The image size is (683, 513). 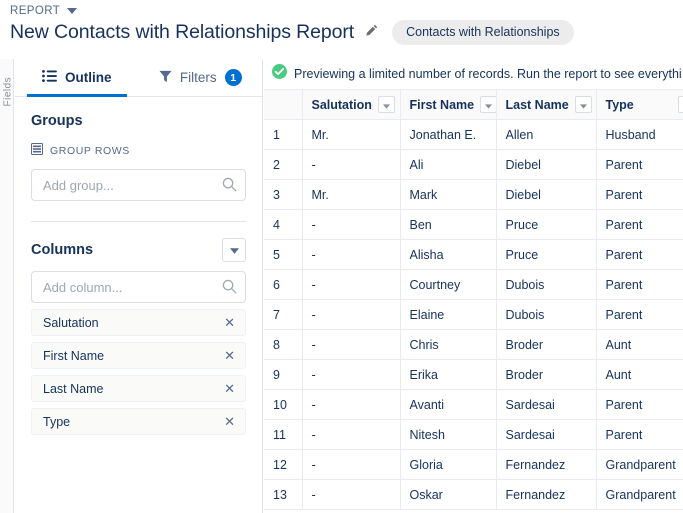 What do you see at coordinates (283, 254) in the screenshot?
I see `row-number: 5` at bounding box center [283, 254].